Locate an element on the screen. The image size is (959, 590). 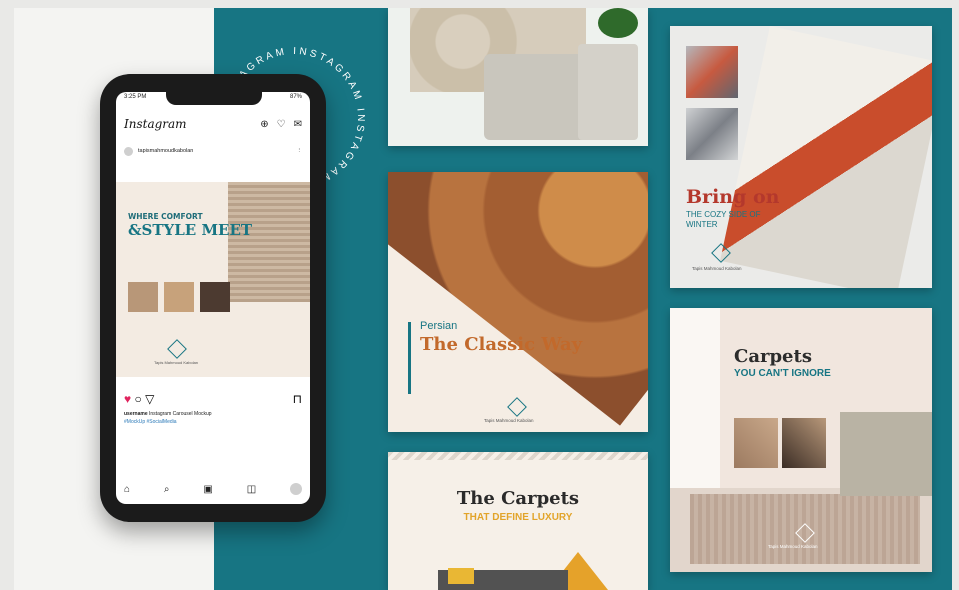
post-heading-big: &STYLE MEET is located at coordinates (190, 230).